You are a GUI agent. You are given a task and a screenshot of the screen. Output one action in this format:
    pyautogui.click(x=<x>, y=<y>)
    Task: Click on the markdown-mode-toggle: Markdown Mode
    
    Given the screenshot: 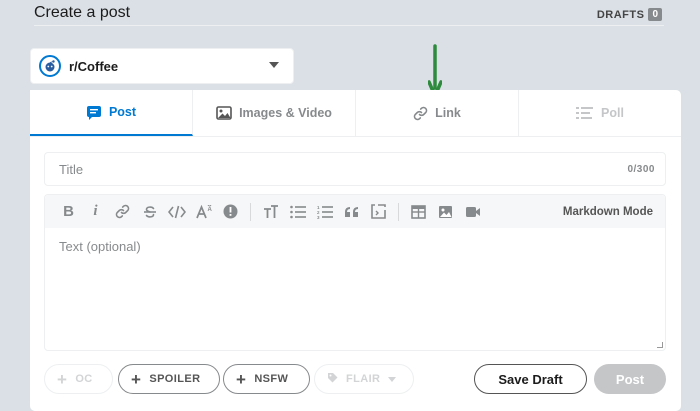 What is the action you would take?
    pyautogui.click(x=608, y=212)
    